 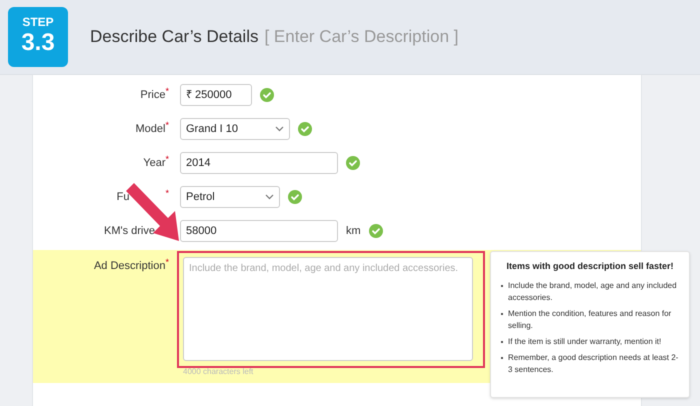 I want to click on field-label: Year, so click(x=154, y=163).